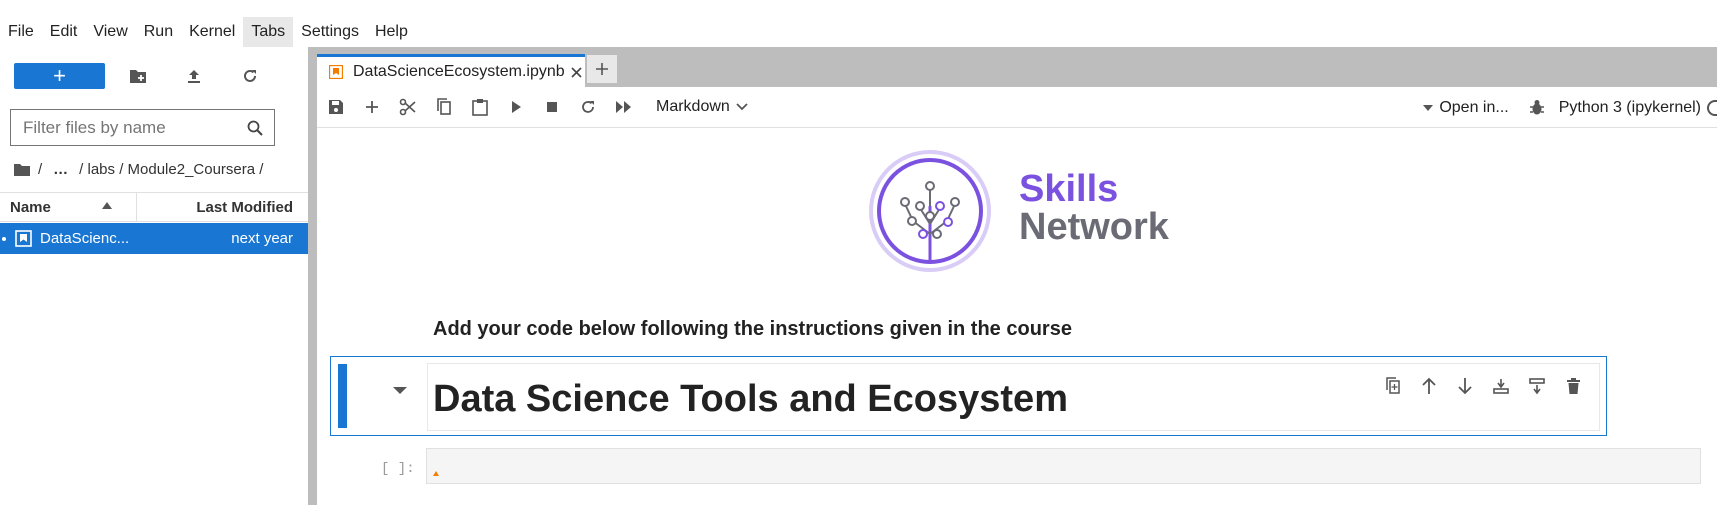 The image size is (1717, 505). I want to click on cell-type-select: Markdown, so click(702, 107).